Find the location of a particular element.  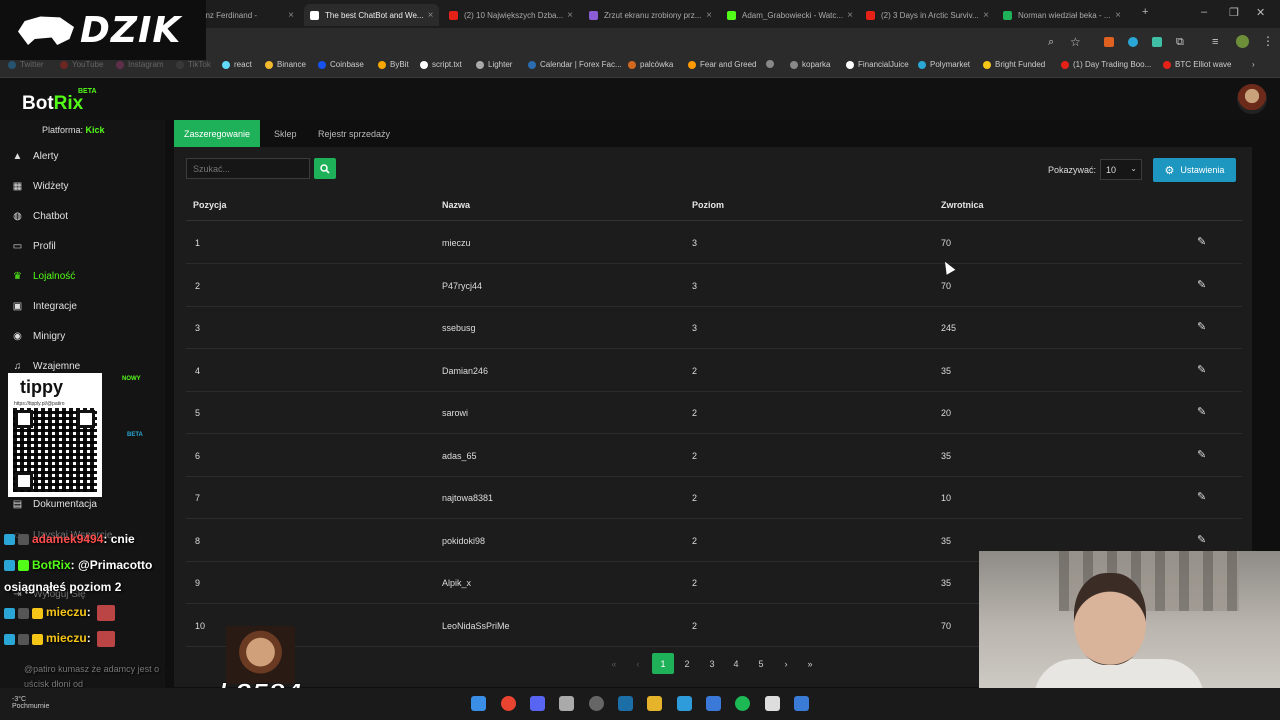

vscode-icon is located at coordinates (713, 703).